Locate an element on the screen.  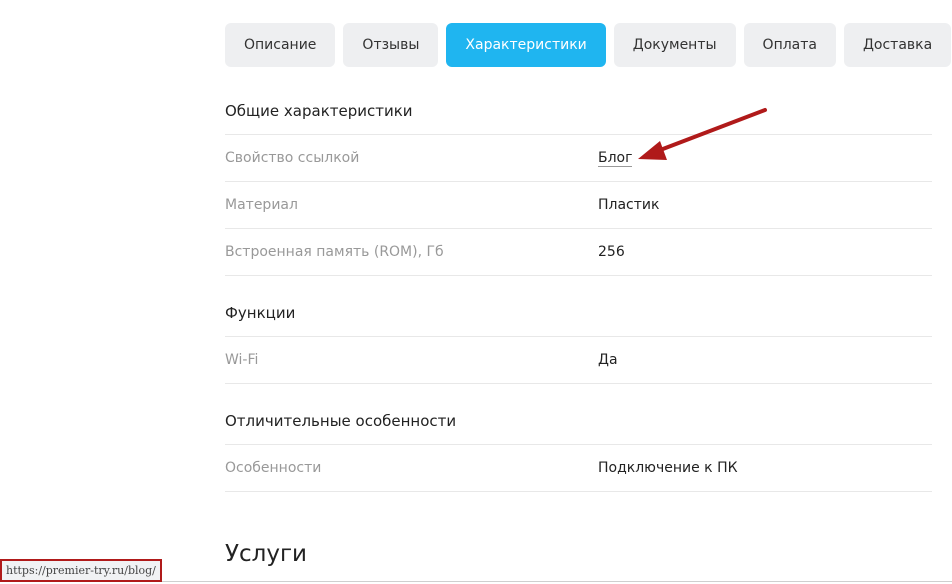
spec-name: Свойство ссылкой is located at coordinates (292, 158).